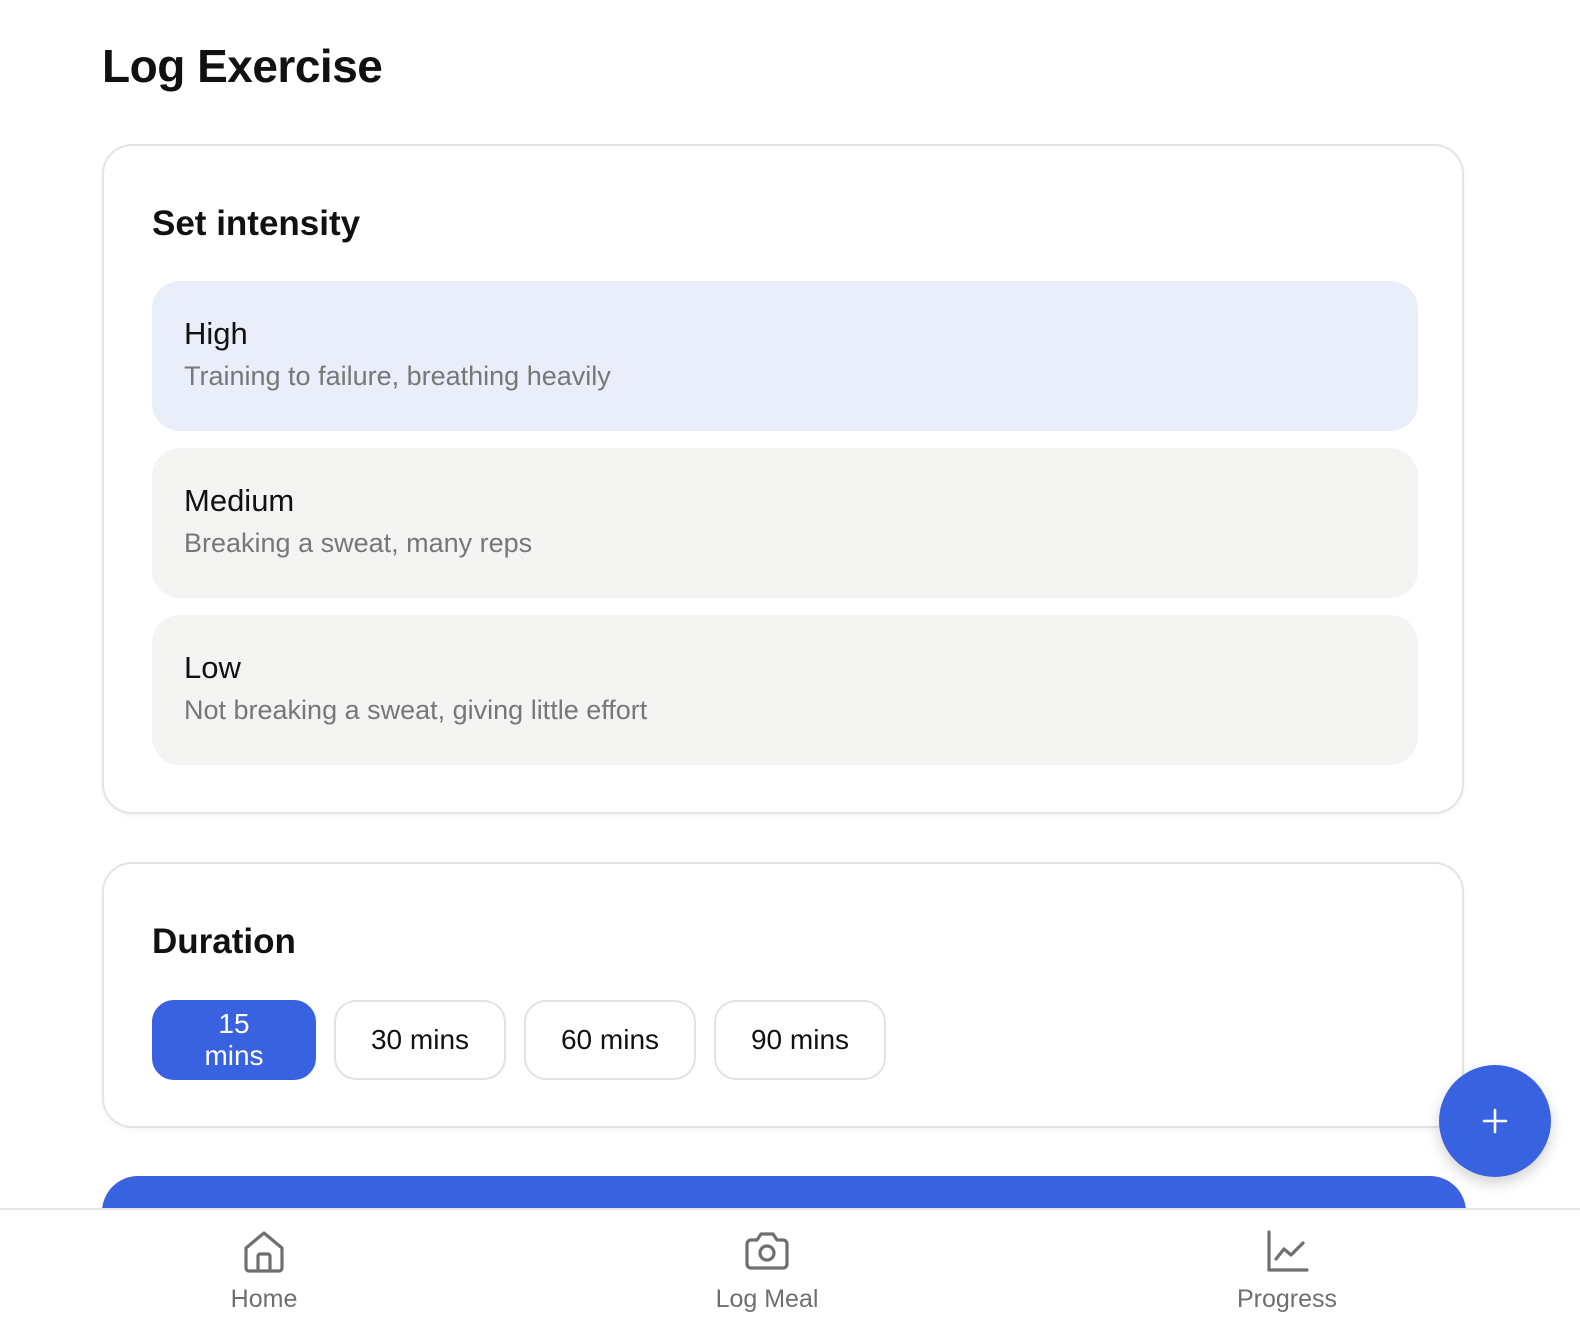 The image size is (1580, 1326). What do you see at coordinates (1287, 1299) in the screenshot?
I see `nav-label-progress: Progress` at bounding box center [1287, 1299].